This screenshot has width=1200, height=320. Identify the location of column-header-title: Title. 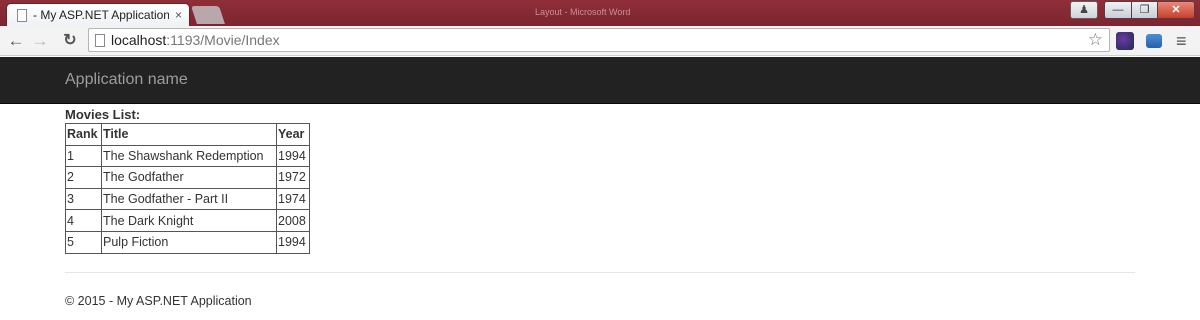
(189, 134).